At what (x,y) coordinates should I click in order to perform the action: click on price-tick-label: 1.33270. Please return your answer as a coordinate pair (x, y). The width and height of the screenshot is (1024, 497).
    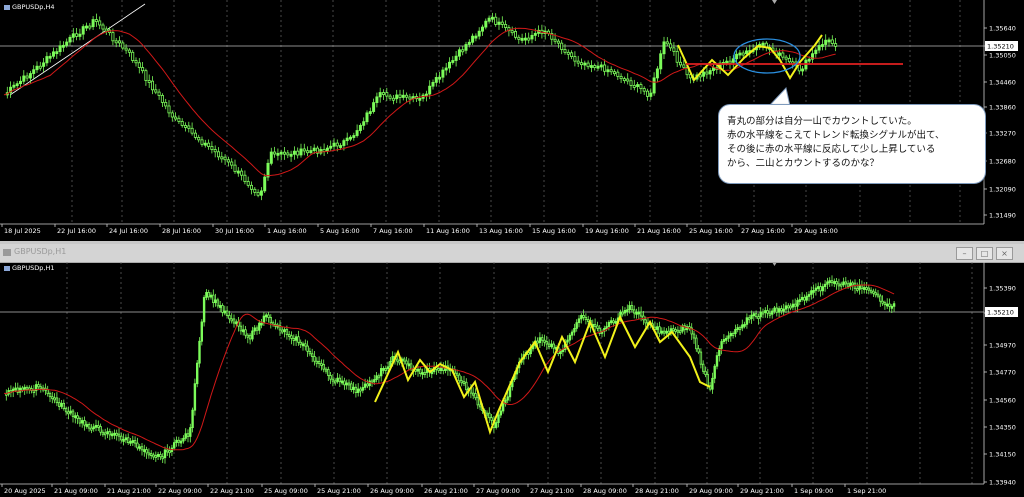
    Looking at the image, I should click on (1002, 134).